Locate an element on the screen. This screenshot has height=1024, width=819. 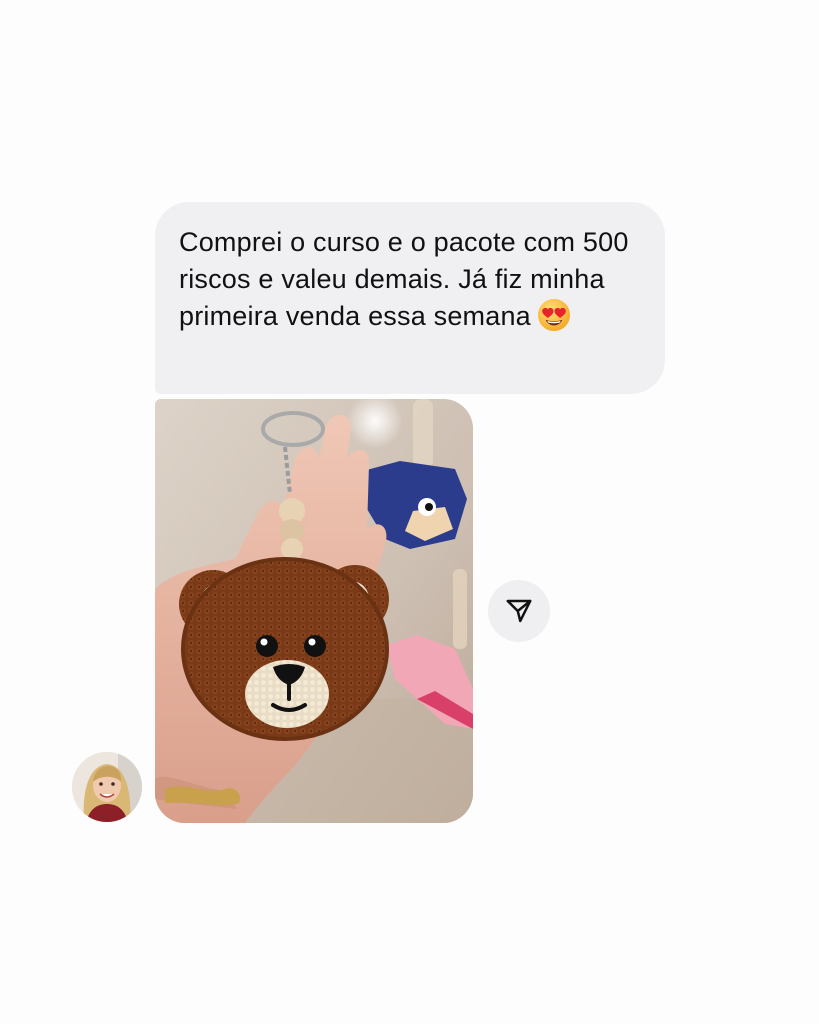
share-button is located at coordinates (519, 611).